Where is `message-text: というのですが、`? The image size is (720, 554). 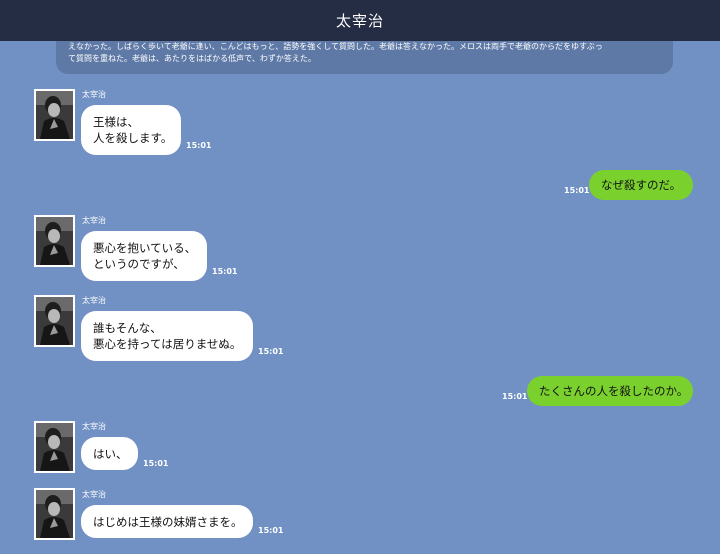 message-text: というのですが、 is located at coordinates (139, 264).